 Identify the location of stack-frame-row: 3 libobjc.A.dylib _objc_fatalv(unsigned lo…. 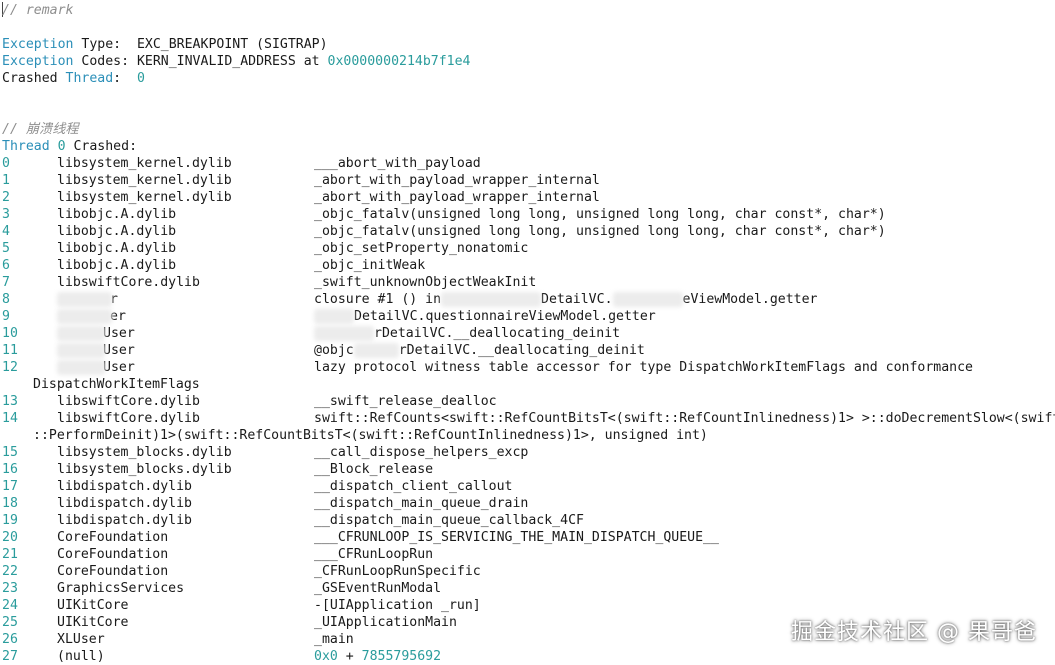
(527, 214).